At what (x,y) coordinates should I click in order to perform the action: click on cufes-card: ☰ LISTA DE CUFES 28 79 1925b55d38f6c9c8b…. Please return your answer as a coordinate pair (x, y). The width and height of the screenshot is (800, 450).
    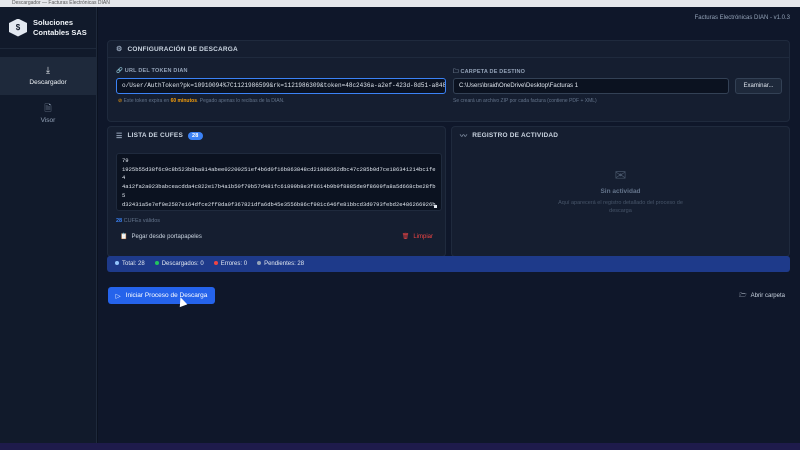
    Looking at the image, I should click on (276, 191).